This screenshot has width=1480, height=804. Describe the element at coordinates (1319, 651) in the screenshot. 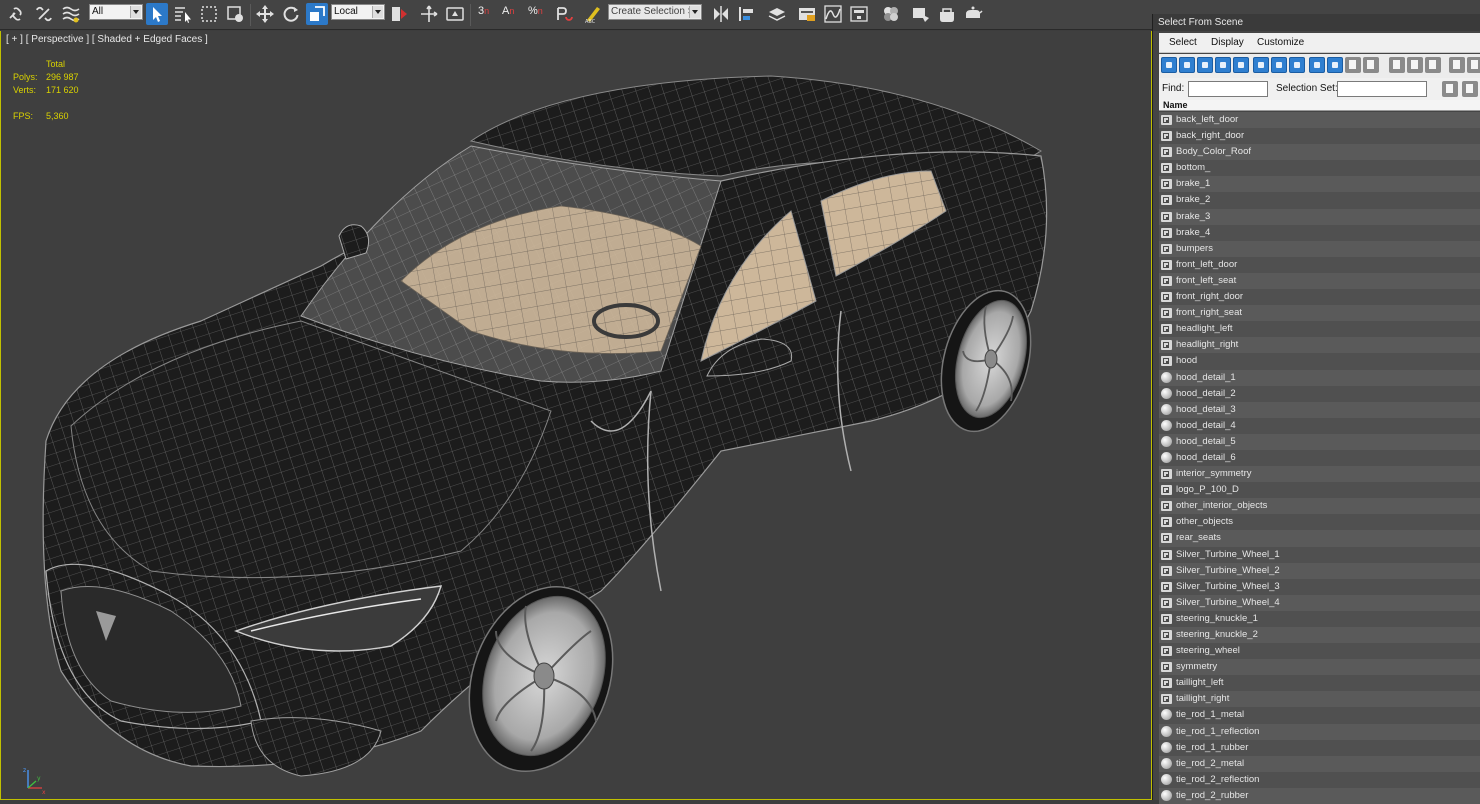

I see `list-item: steering_wheel` at that location.